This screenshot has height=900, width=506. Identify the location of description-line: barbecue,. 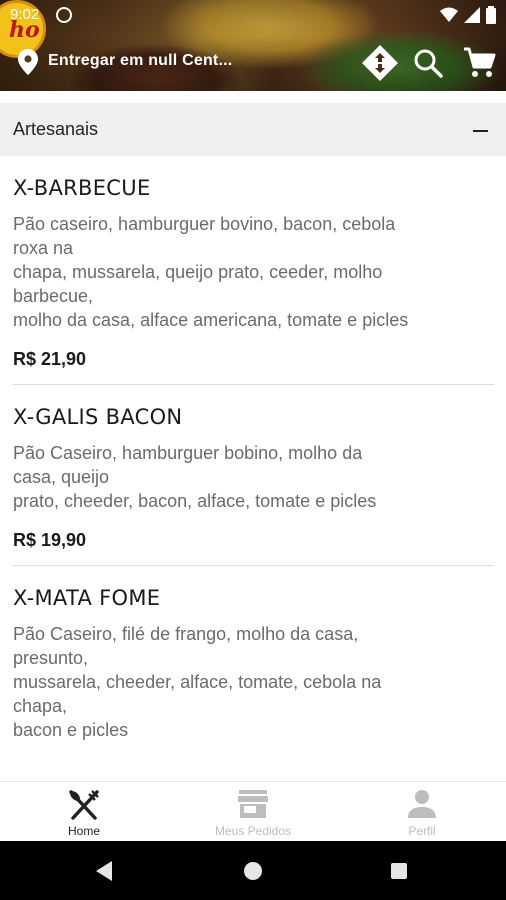
(53, 296).